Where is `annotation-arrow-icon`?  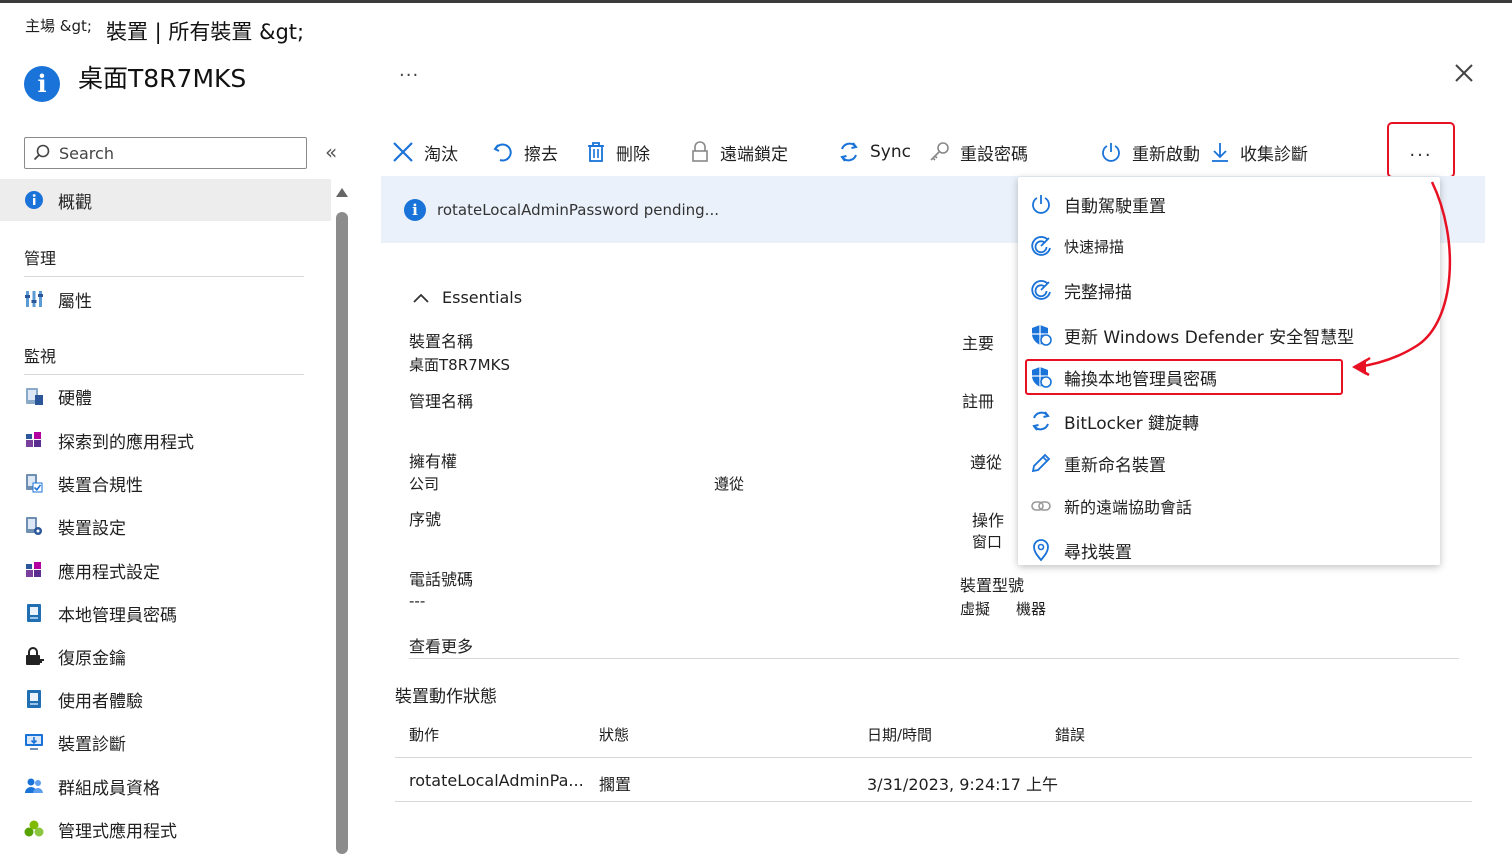 annotation-arrow-icon is located at coordinates (1402, 279).